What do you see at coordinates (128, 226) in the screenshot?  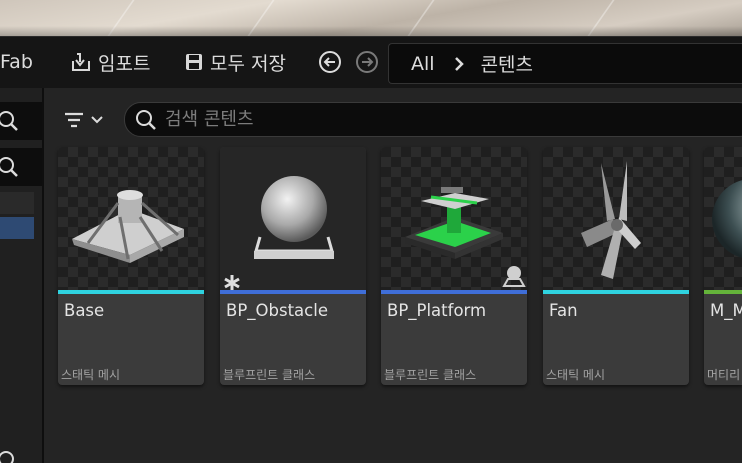 I see `static-mesh-thumbnail-icon` at bounding box center [128, 226].